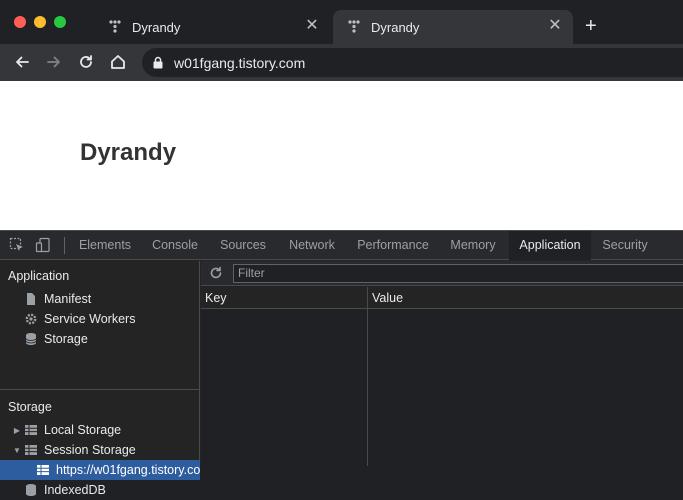 The width and height of the screenshot is (683, 500). I want to click on forward-arrow-icon, so click(54, 62).